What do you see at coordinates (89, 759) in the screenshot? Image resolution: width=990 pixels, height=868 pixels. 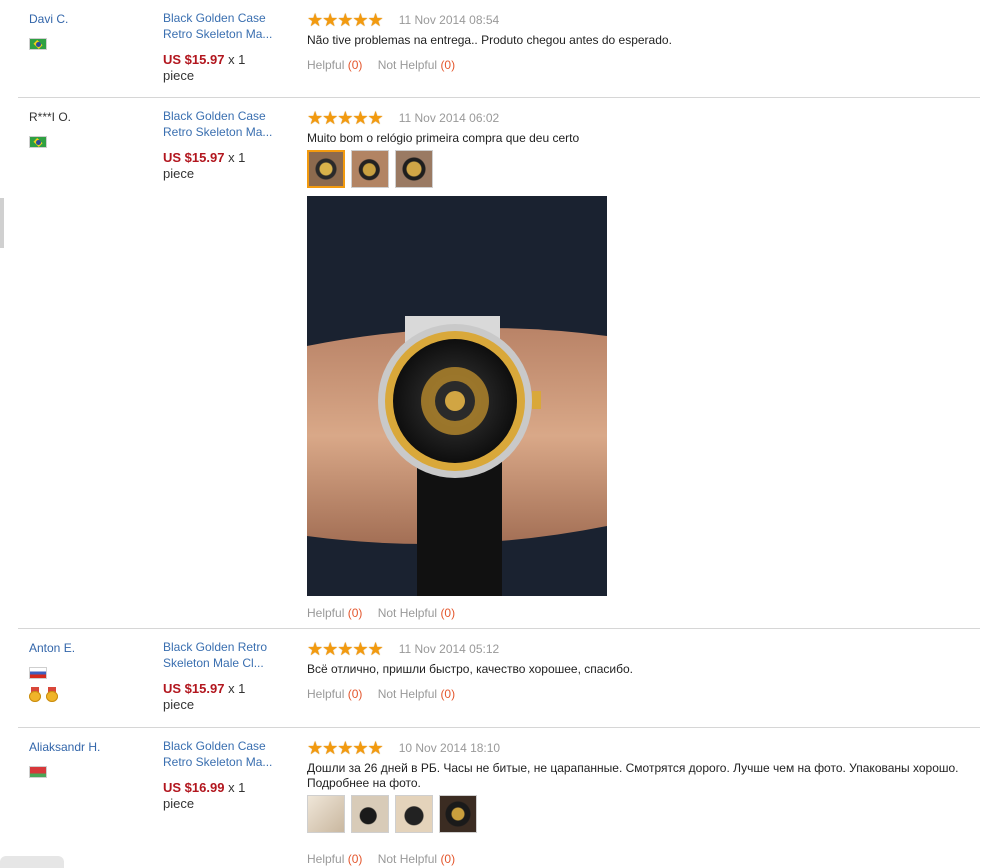 I see `buyer-info: Aliaksandr H.` at bounding box center [89, 759].